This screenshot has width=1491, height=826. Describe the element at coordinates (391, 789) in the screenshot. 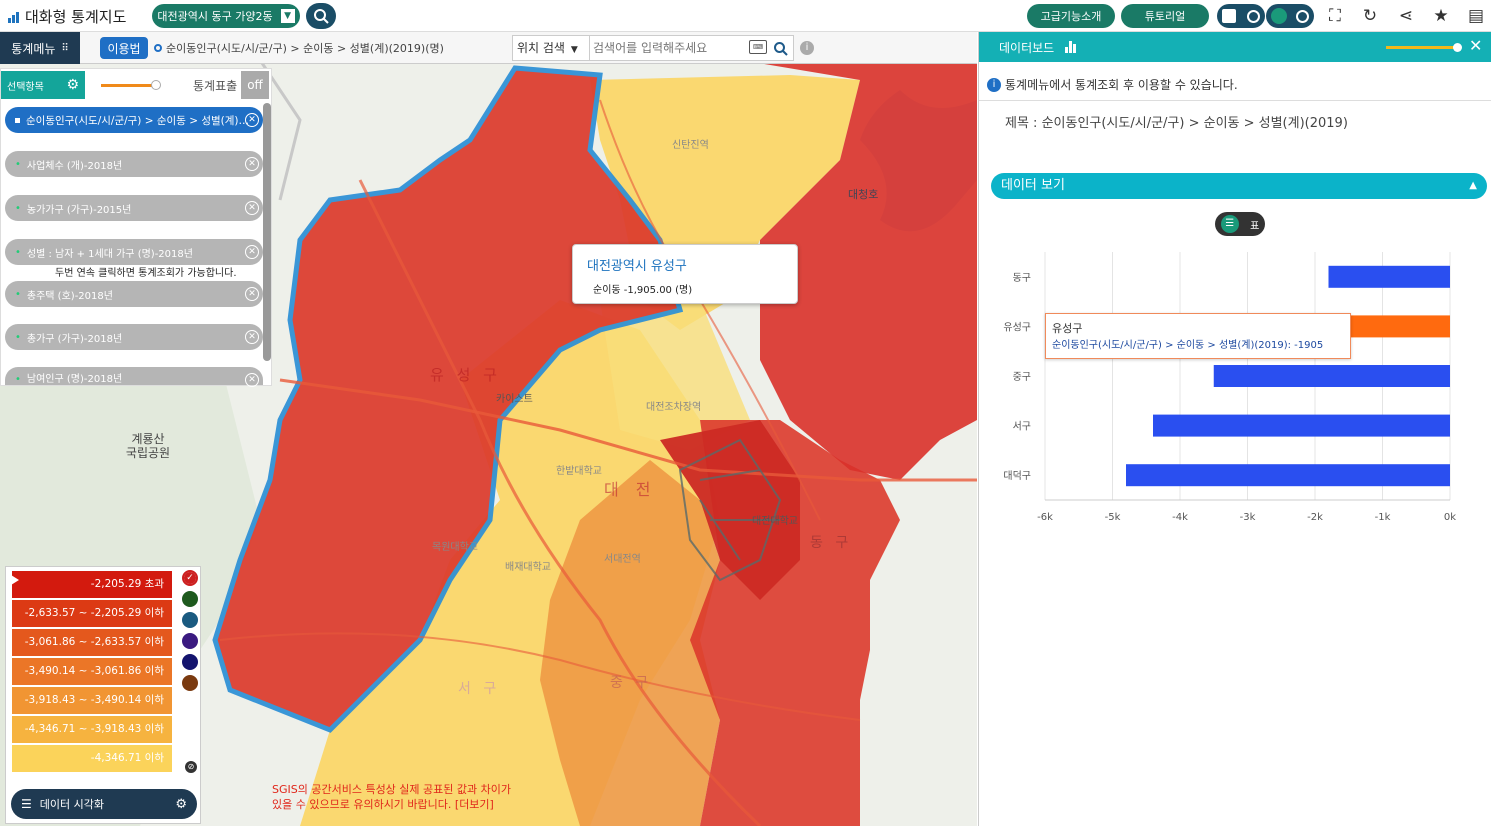

I see `map-notice-line1: SGIS의 공간서비스 특성상 실제 공표된 값과 차이가` at that location.